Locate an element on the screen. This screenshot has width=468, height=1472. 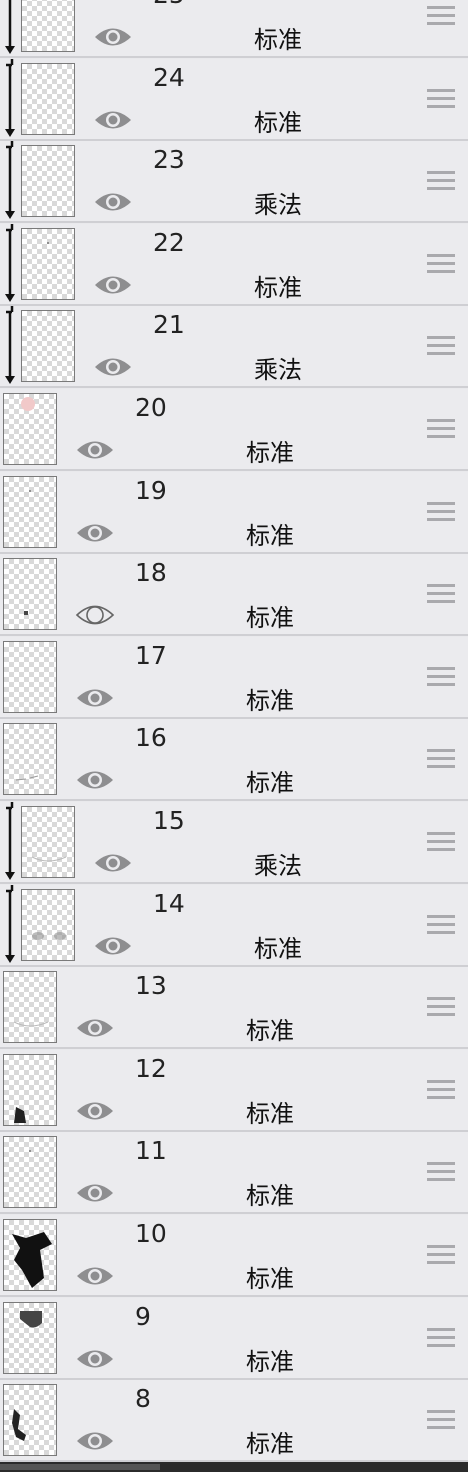
layer-row: 22 标准 is located at coordinates (234, 264).